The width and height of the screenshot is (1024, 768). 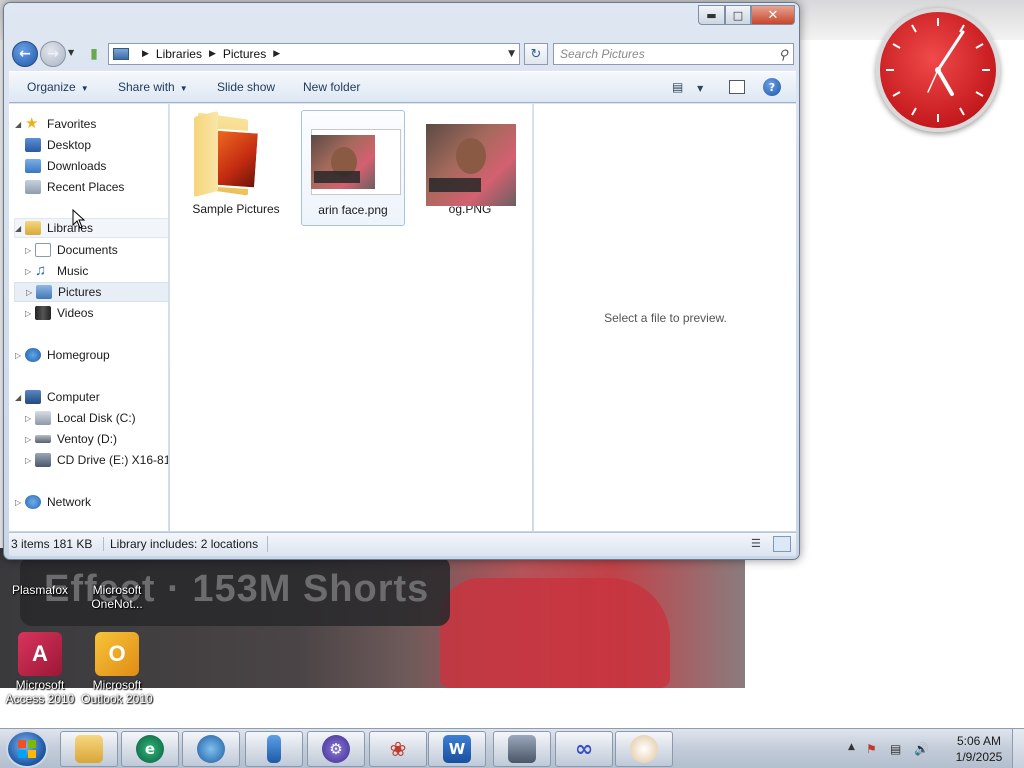 I want to click on tree-item-music: ▷ ♫ Music, so click(x=56, y=271).